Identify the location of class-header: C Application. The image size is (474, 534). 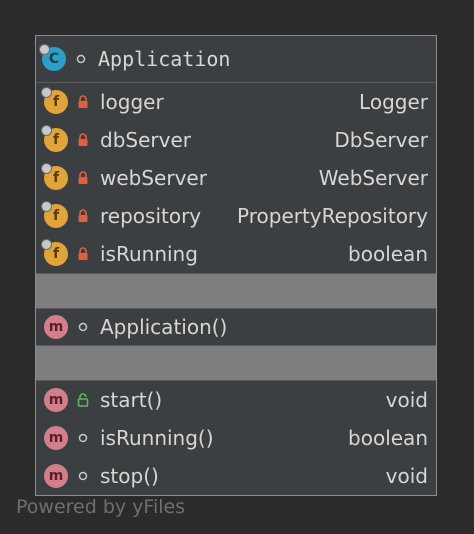
(236, 59).